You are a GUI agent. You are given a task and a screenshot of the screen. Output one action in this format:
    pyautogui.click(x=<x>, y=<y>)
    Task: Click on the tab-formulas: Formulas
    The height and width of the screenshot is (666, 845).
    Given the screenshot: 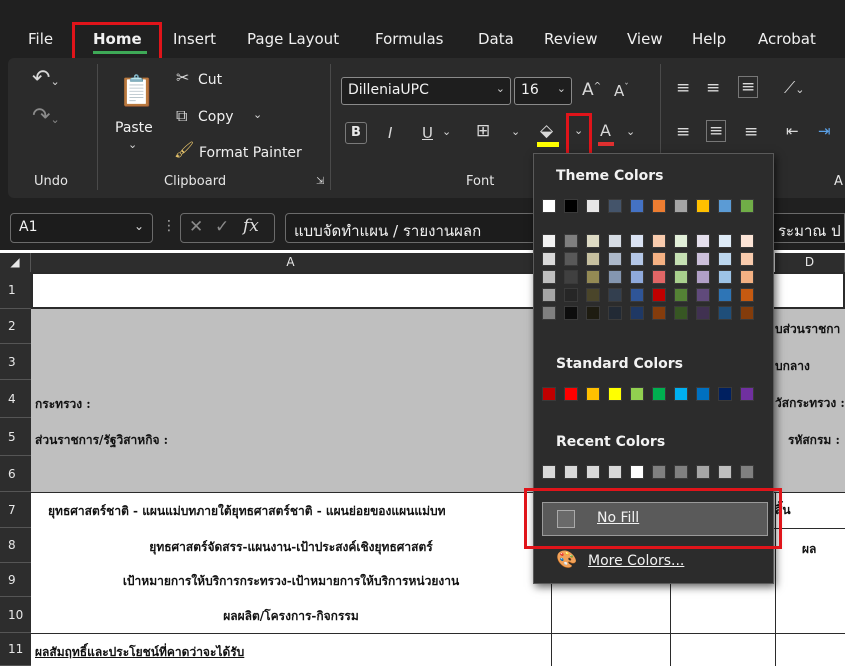 What is the action you would take?
    pyautogui.click(x=409, y=39)
    